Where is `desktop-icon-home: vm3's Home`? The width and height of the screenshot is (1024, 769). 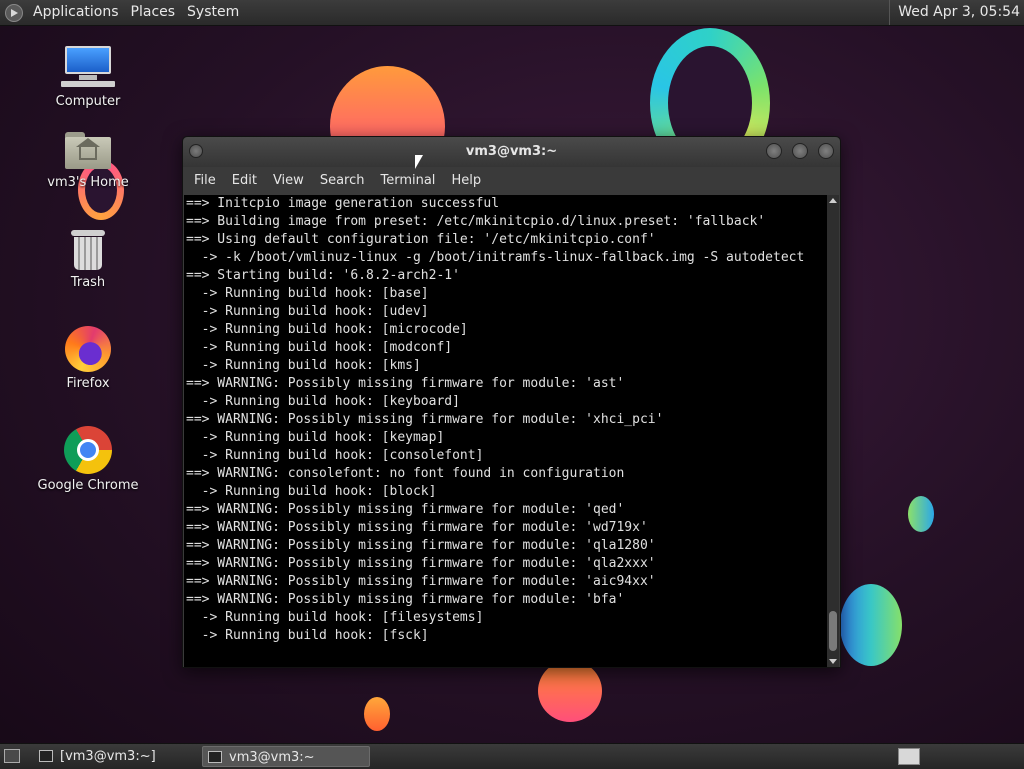 desktop-icon-home: vm3's Home is located at coordinates (88, 160).